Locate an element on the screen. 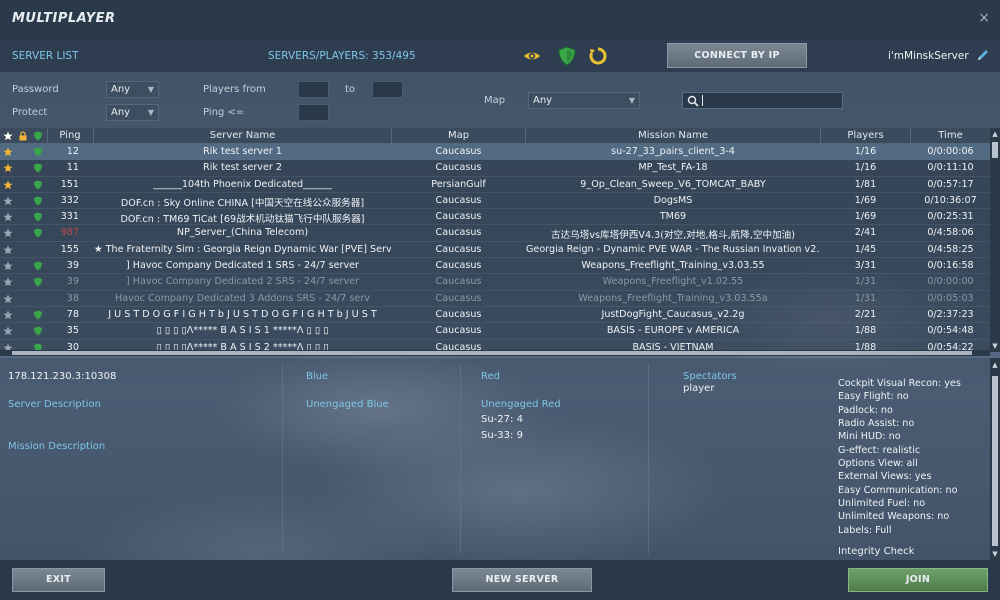 This screenshot has width=1000, height=600. favorite-column-star-icon is located at coordinates (8, 136).